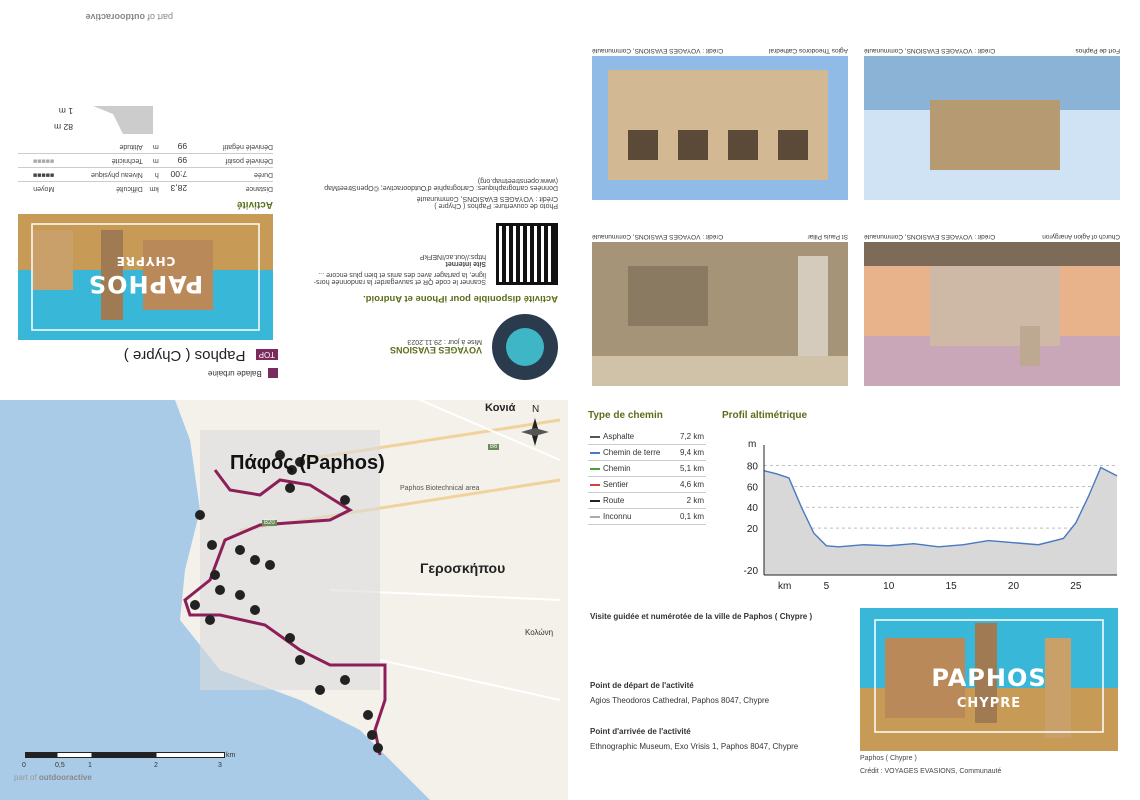  Describe the element at coordinates (1014, 586) in the screenshot. I see `x-tick-label: 20` at that location.